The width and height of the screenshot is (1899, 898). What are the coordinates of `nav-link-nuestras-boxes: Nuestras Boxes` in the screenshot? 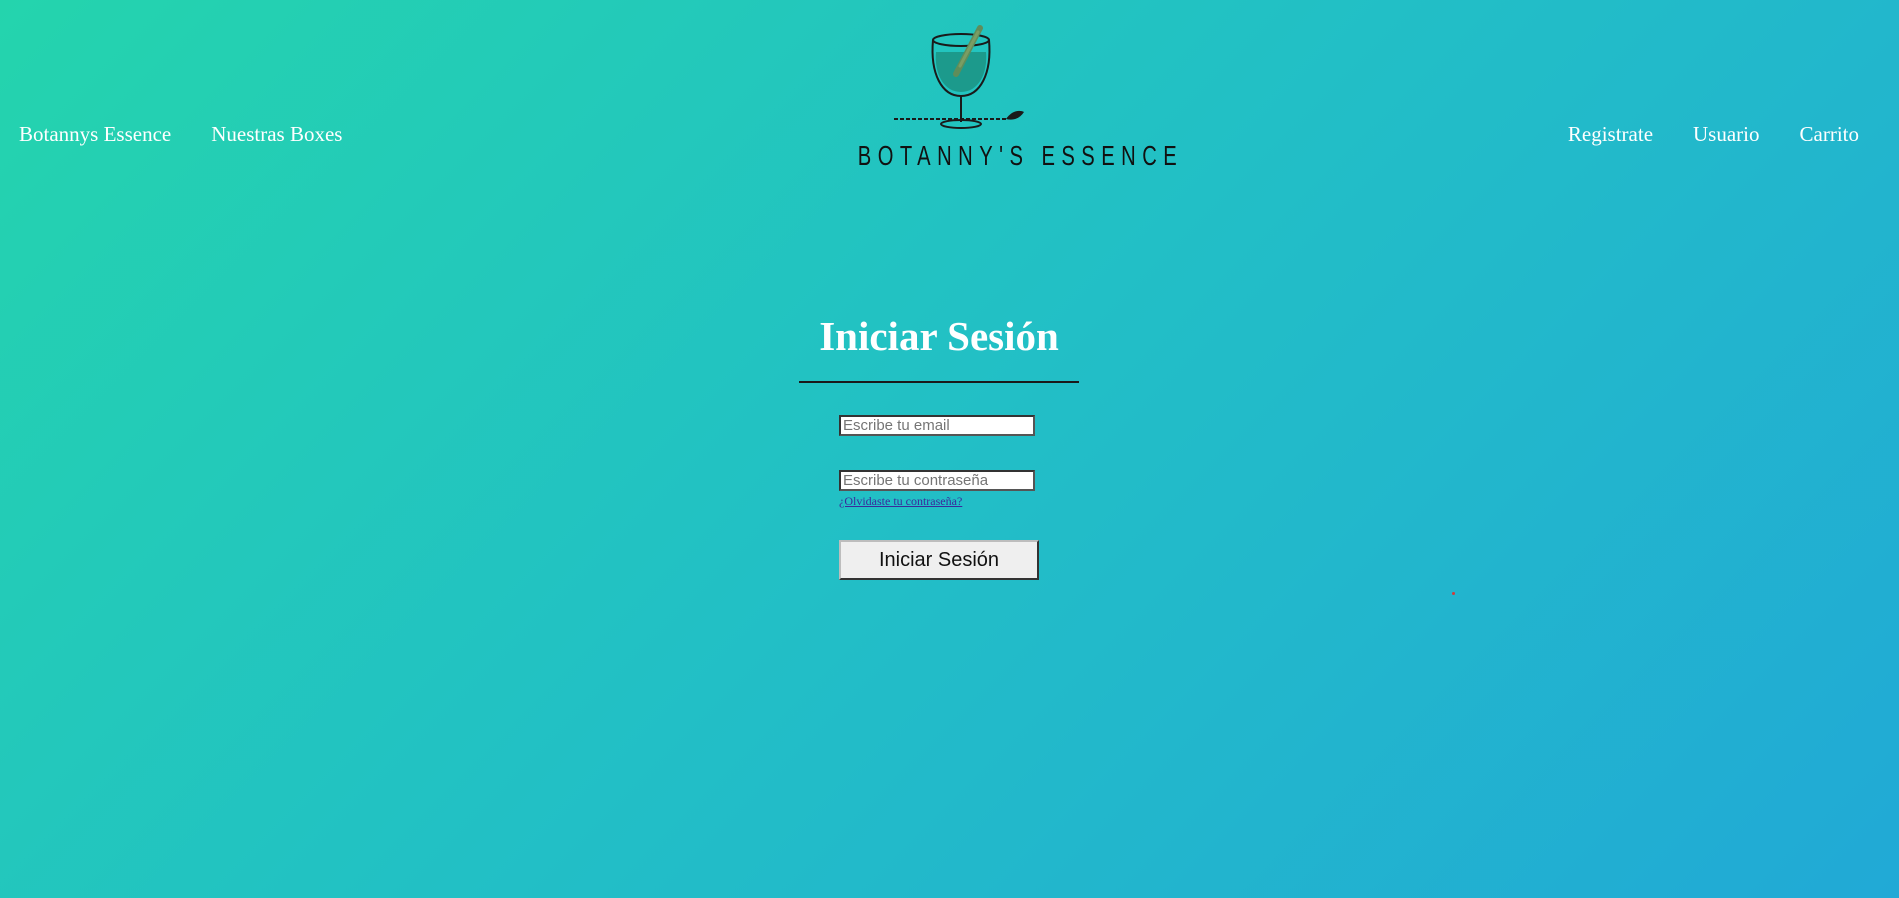 It's located at (276, 134).